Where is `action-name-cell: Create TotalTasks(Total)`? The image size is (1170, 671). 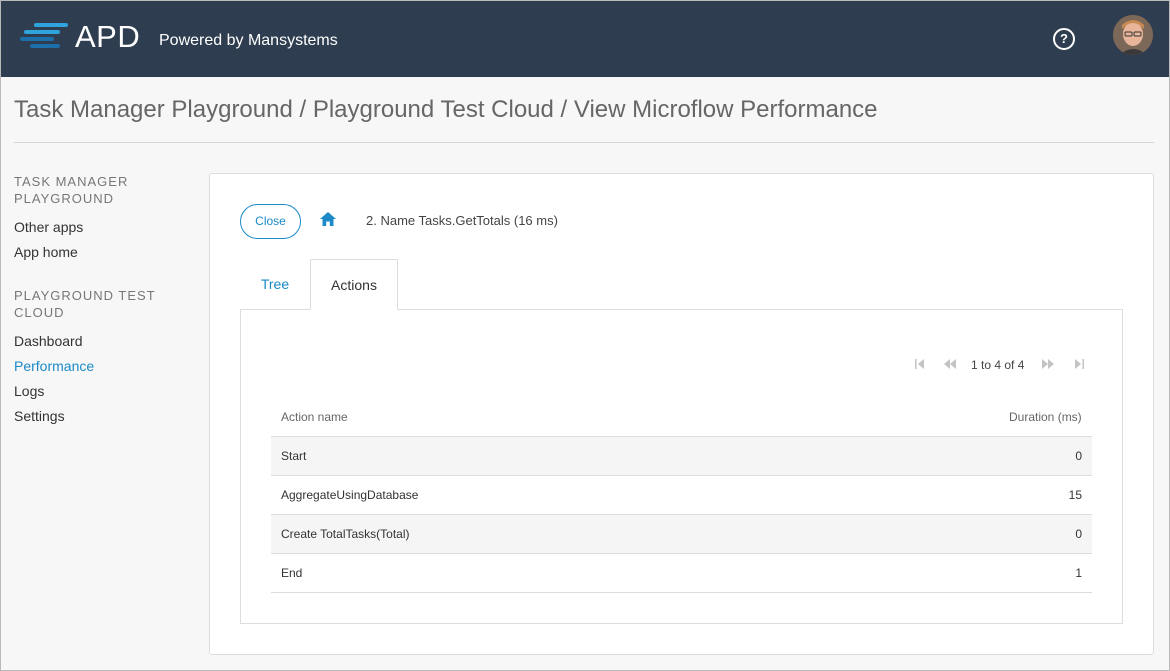 action-name-cell: Create TotalTasks(Total) is located at coordinates (345, 534).